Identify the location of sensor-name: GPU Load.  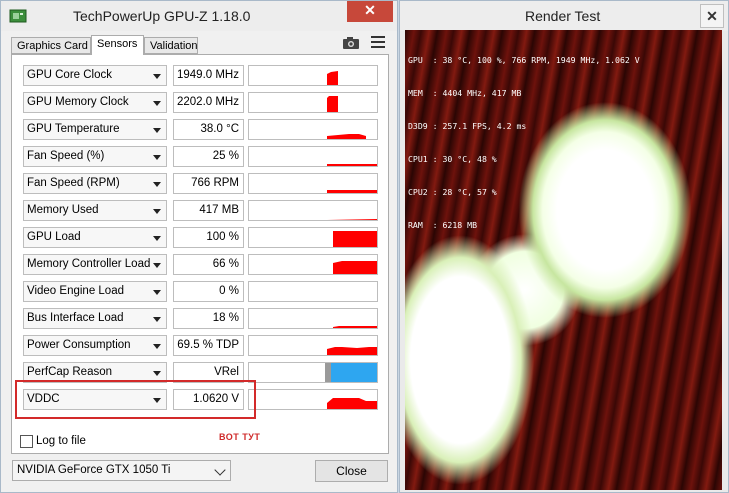
(54, 237).